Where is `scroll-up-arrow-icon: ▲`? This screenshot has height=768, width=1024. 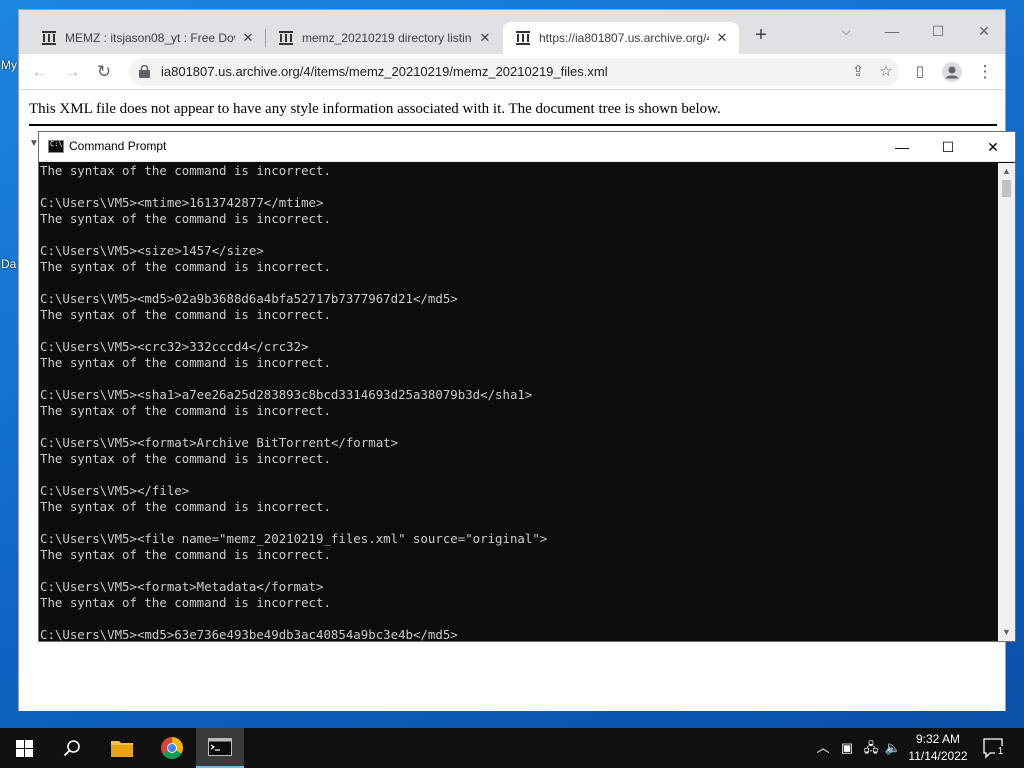
scroll-up-arrow-icon: ▲ is located at coordinates (1006, 171).